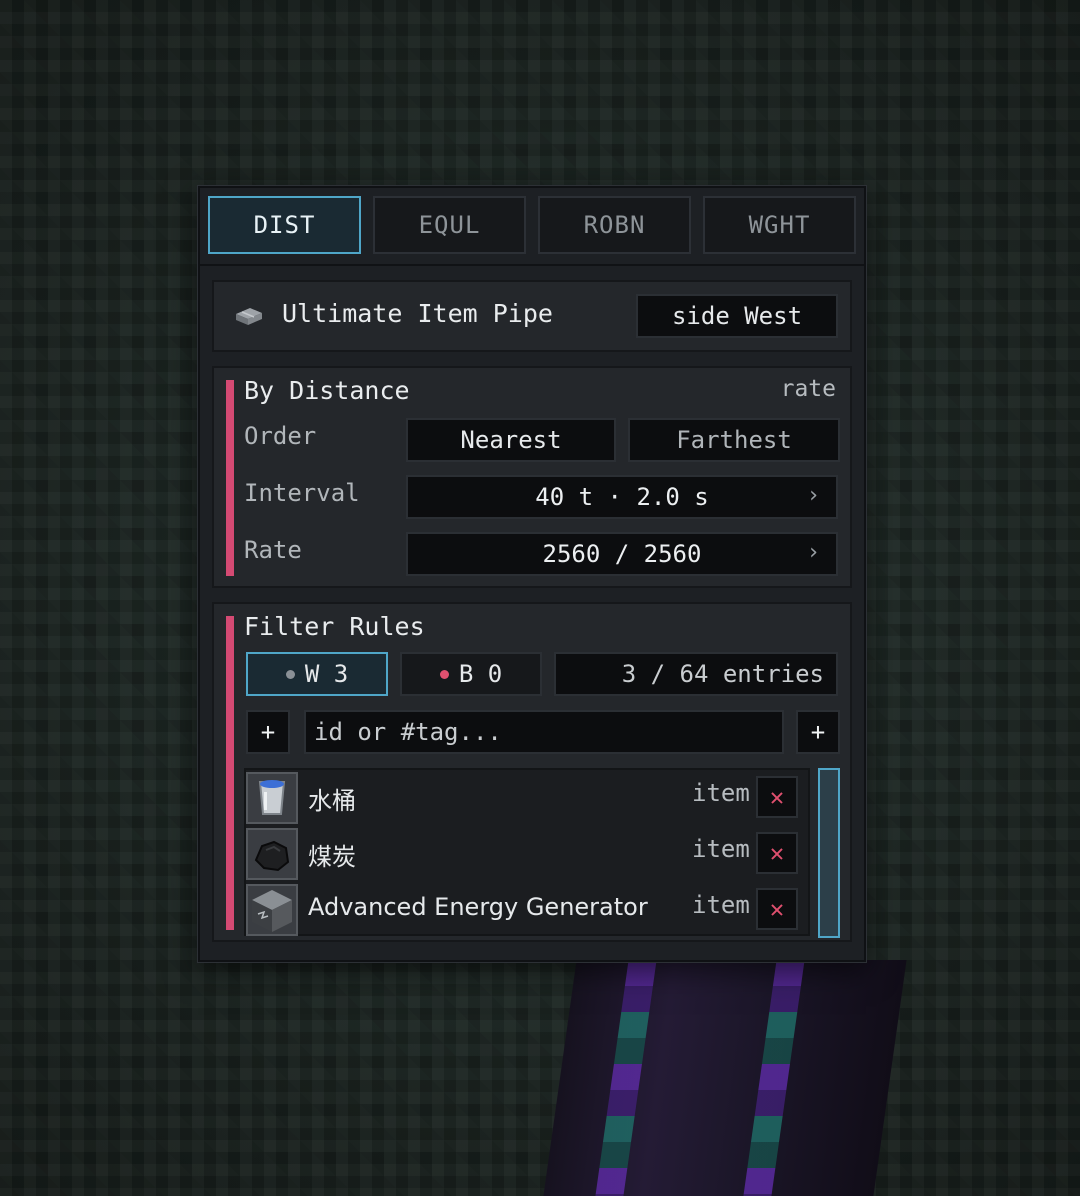 Image resolution: width=1080 pixels, height=1196 pixels. I want to click on list-item: 煤炭 item ✕, so click(527, 854).